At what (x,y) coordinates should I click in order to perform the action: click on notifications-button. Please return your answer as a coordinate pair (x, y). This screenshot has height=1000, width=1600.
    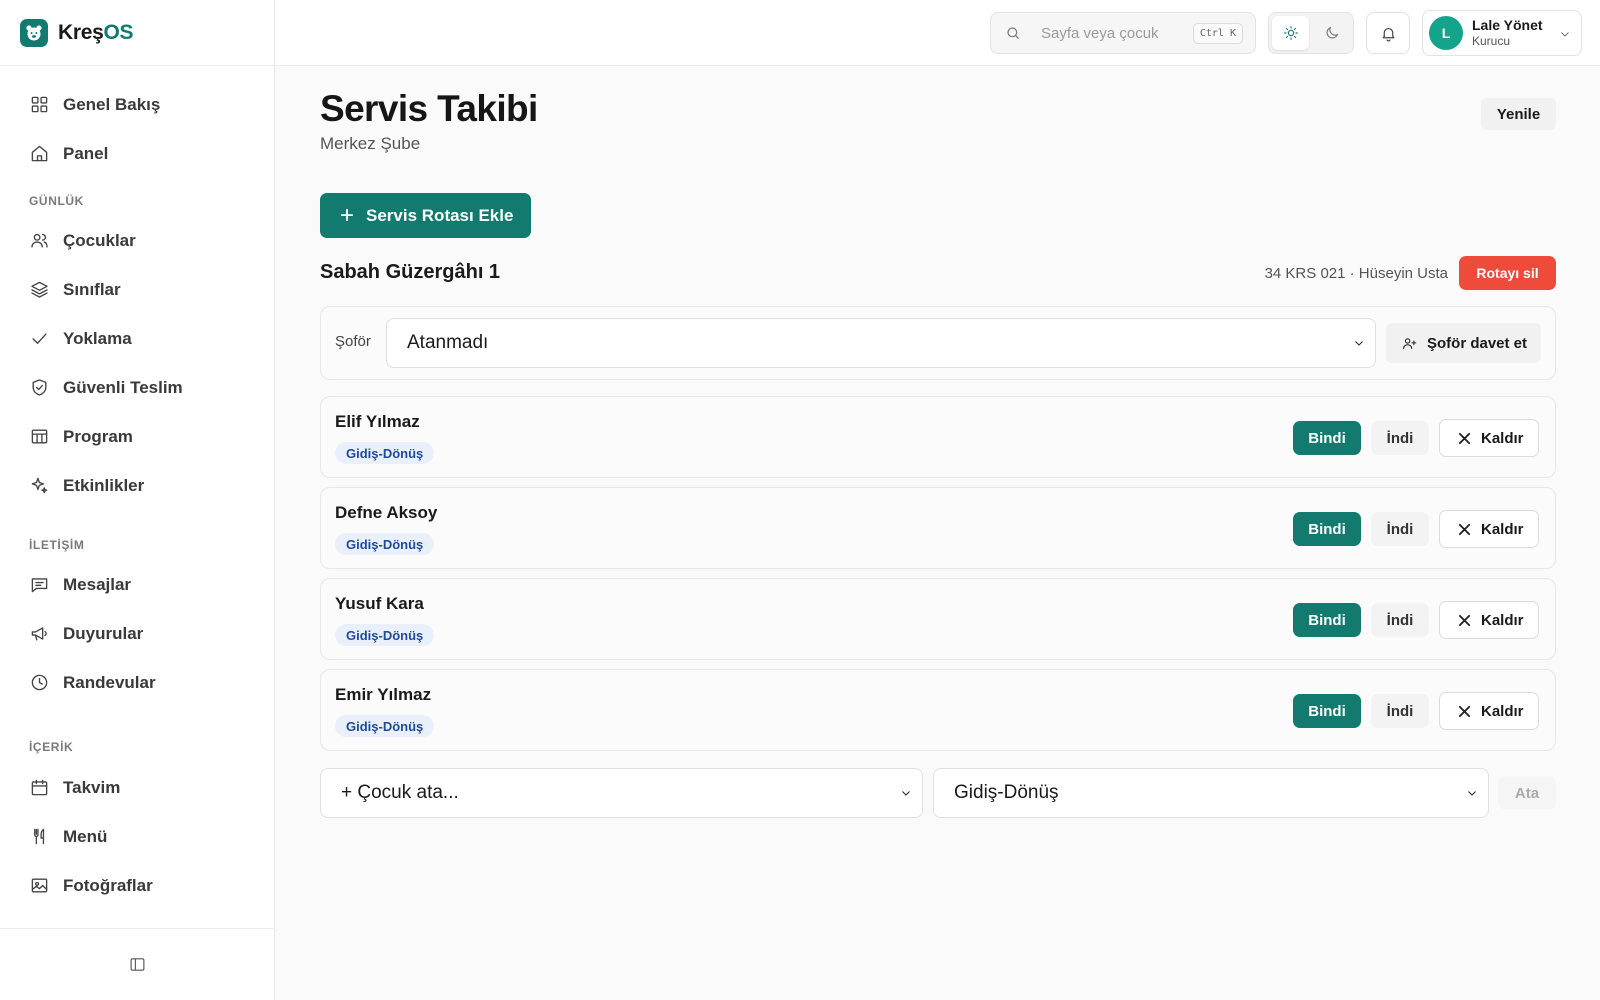
    Looking at the image, I should click on (1388, 33).